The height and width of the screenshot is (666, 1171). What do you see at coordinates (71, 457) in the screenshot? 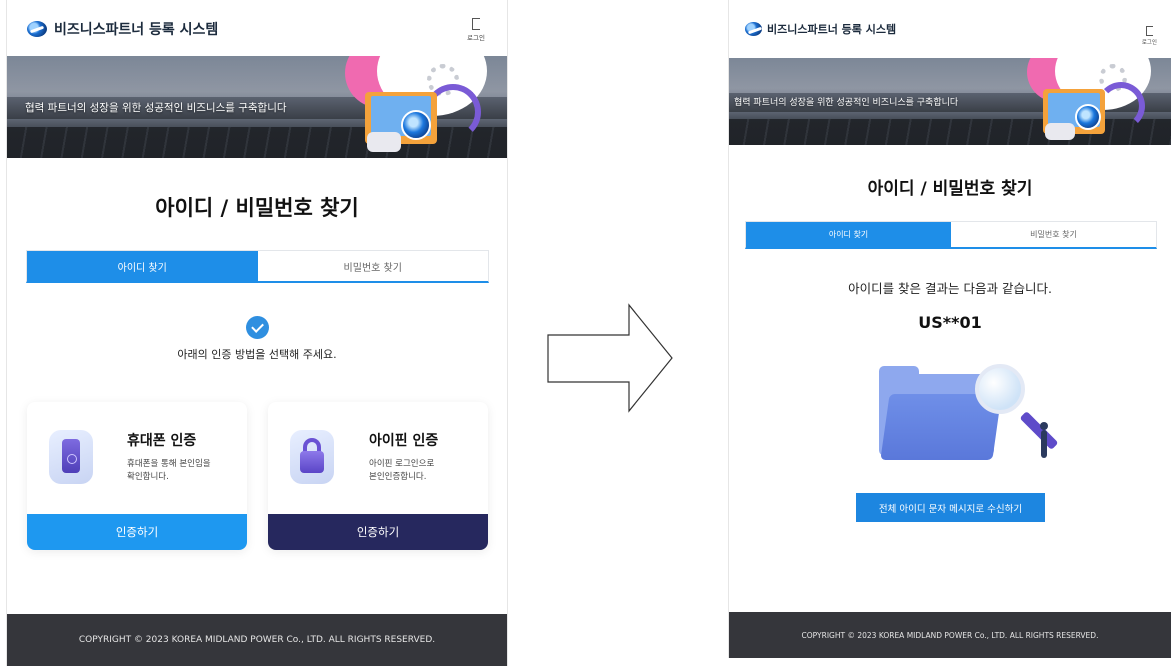
I see `phone-icon` at bounding box center [71, 457].